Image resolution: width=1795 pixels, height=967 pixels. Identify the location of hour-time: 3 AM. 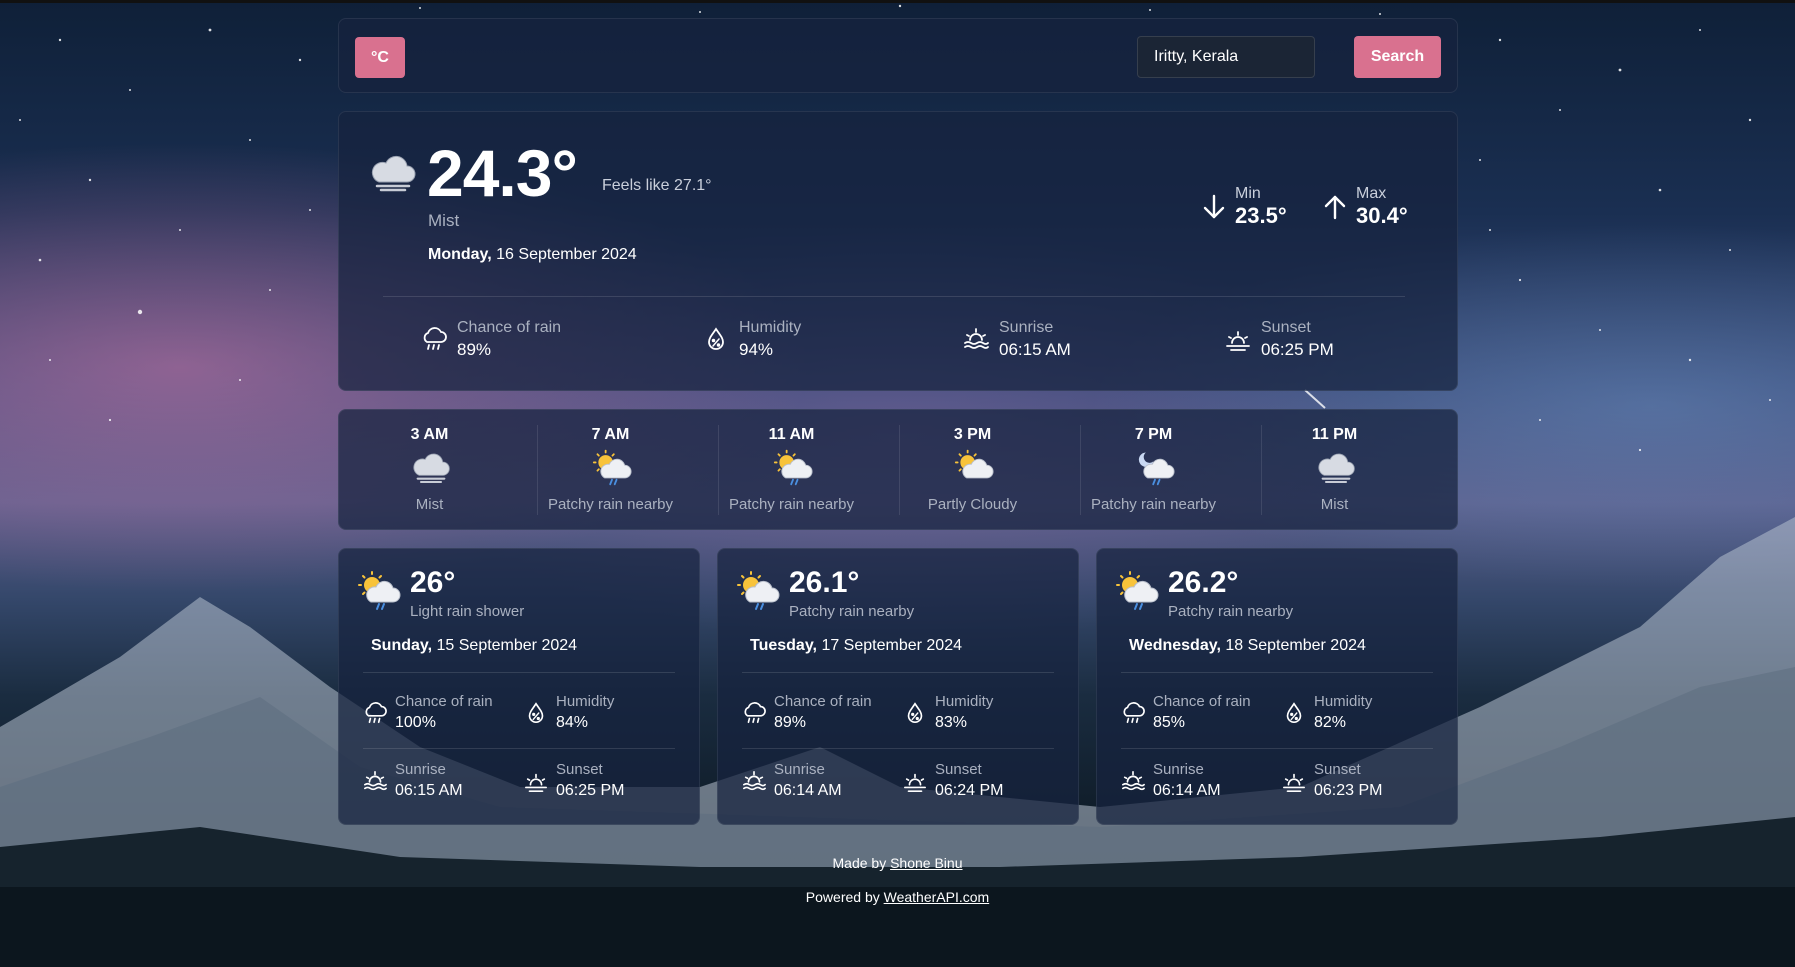
(429, 434).